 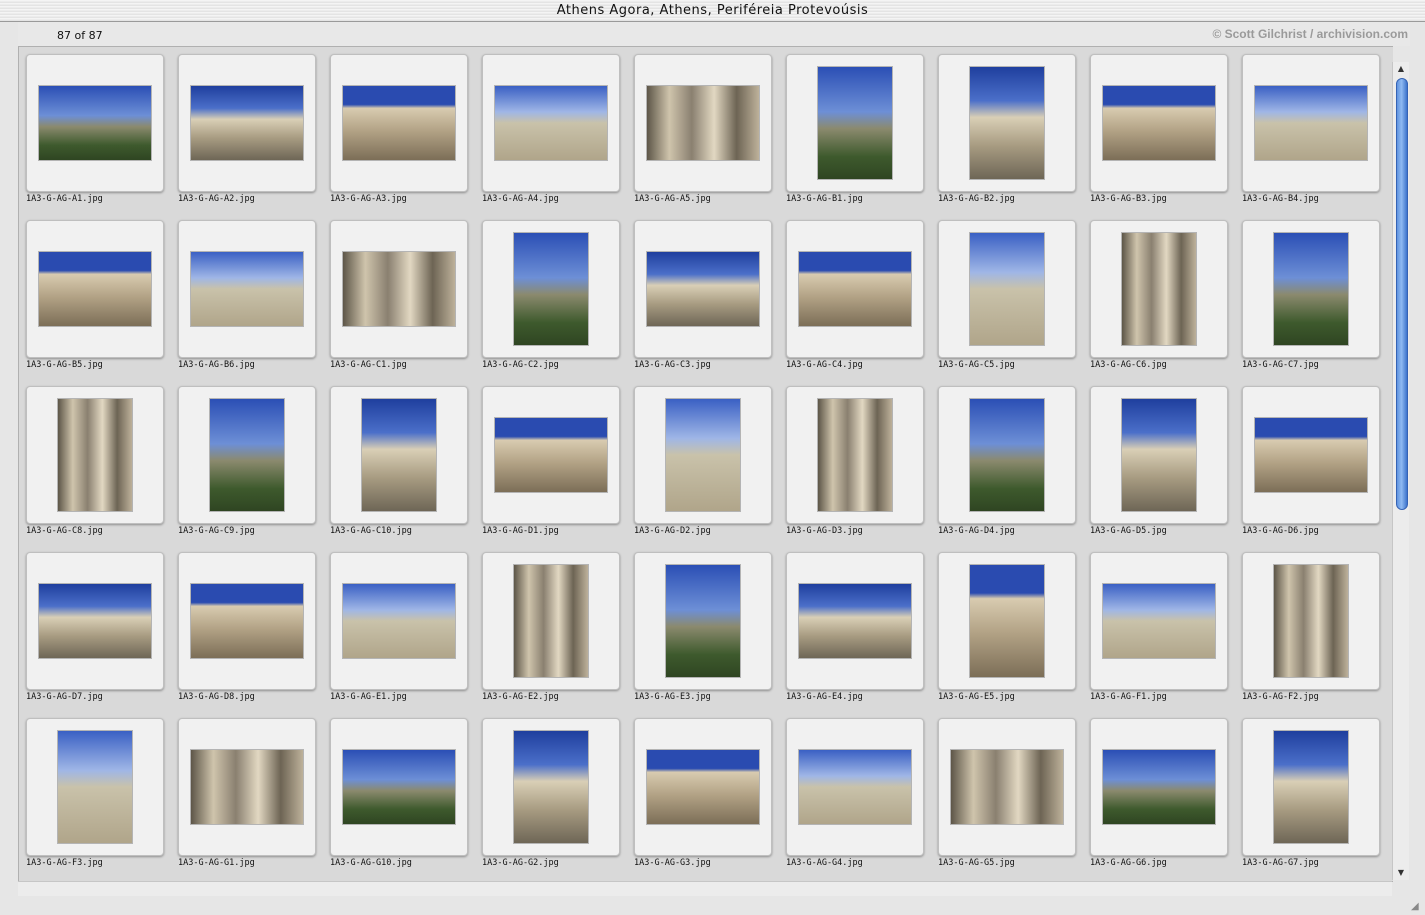 I want to click on scroll-thumb, so click(x=1402, y=294).